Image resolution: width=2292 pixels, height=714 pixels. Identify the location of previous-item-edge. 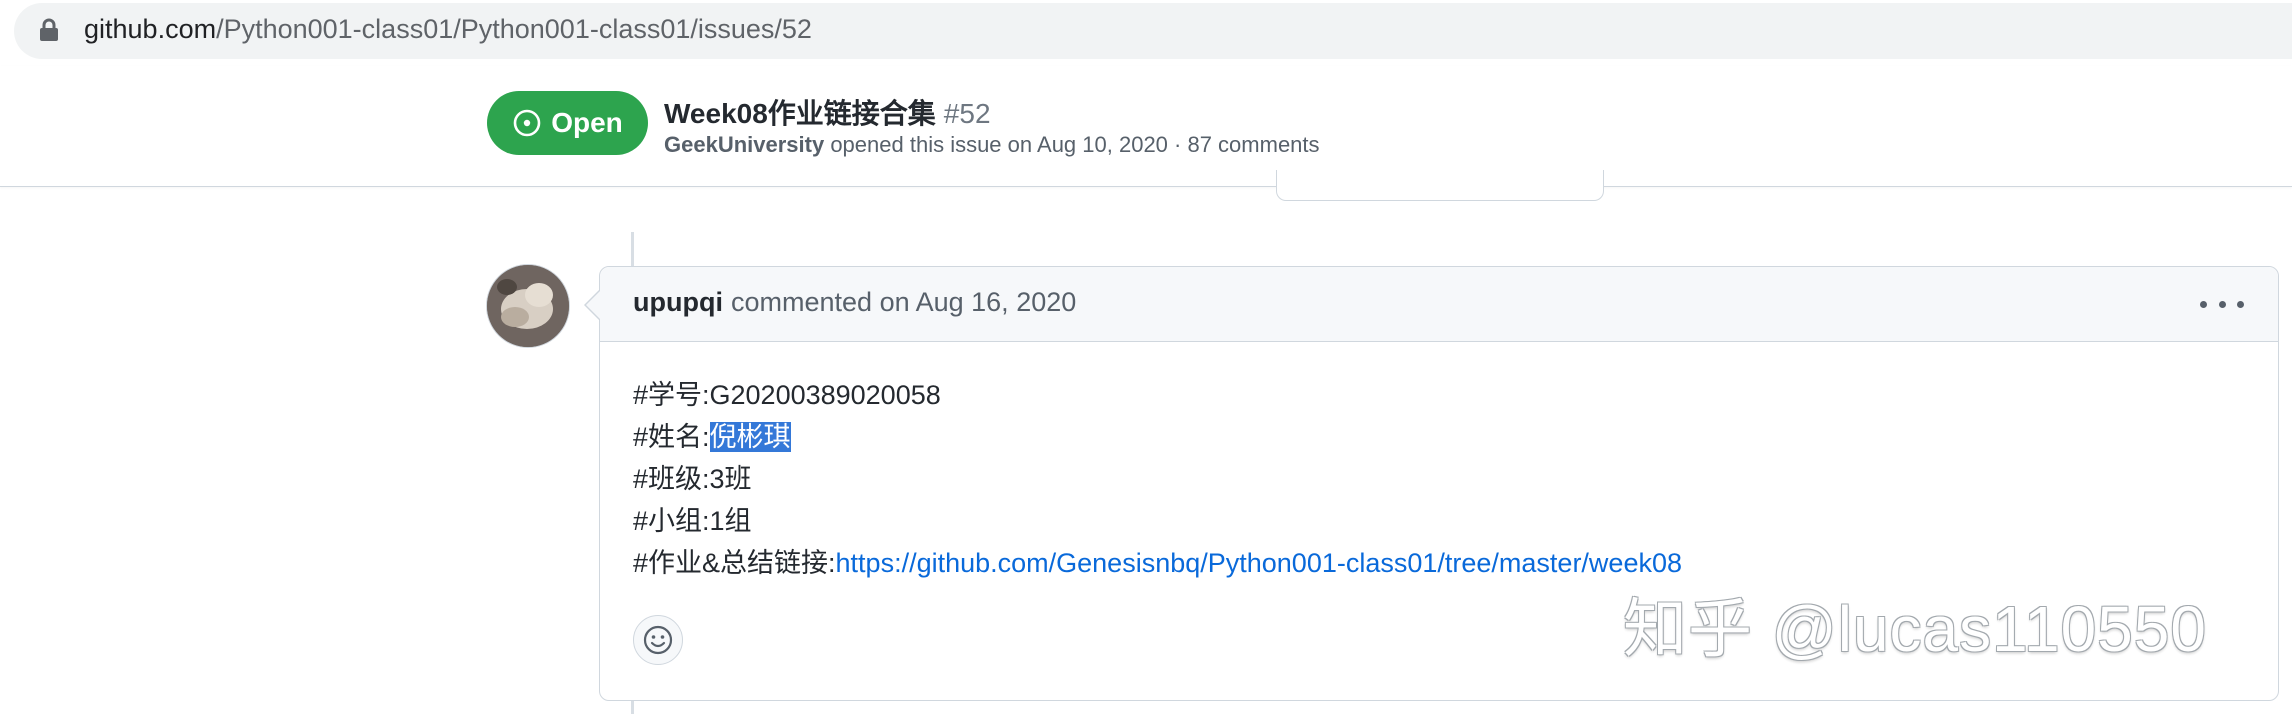
(1440, 185).